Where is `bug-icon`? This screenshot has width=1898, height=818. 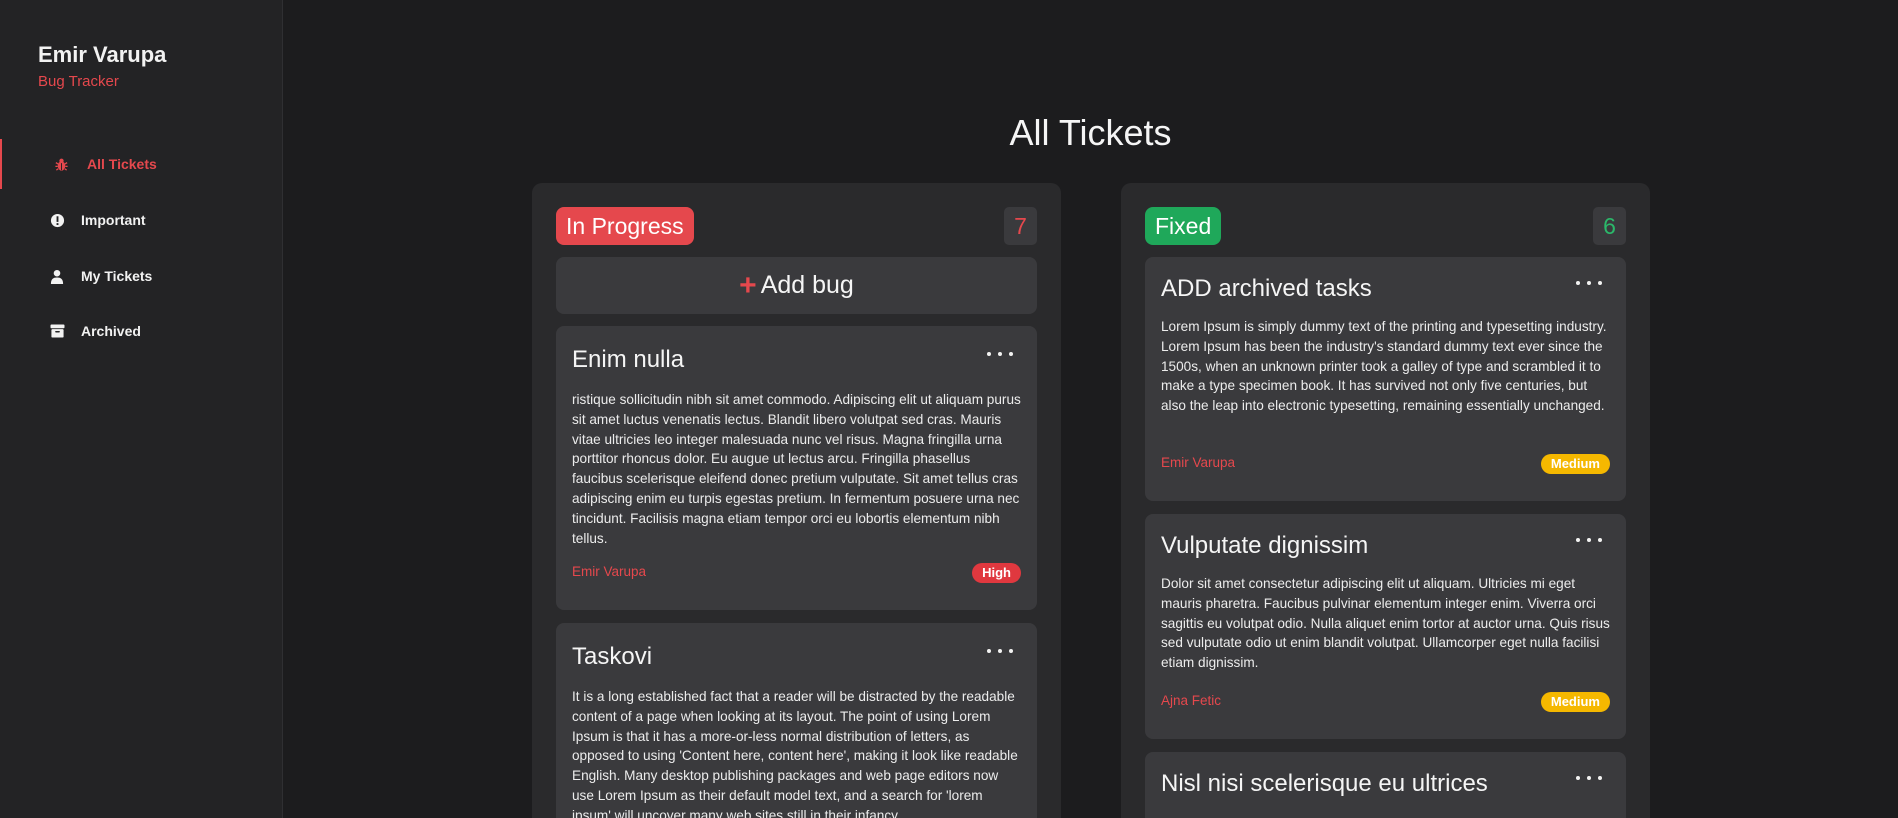
bug-icon is located at coordinates (61, 164).